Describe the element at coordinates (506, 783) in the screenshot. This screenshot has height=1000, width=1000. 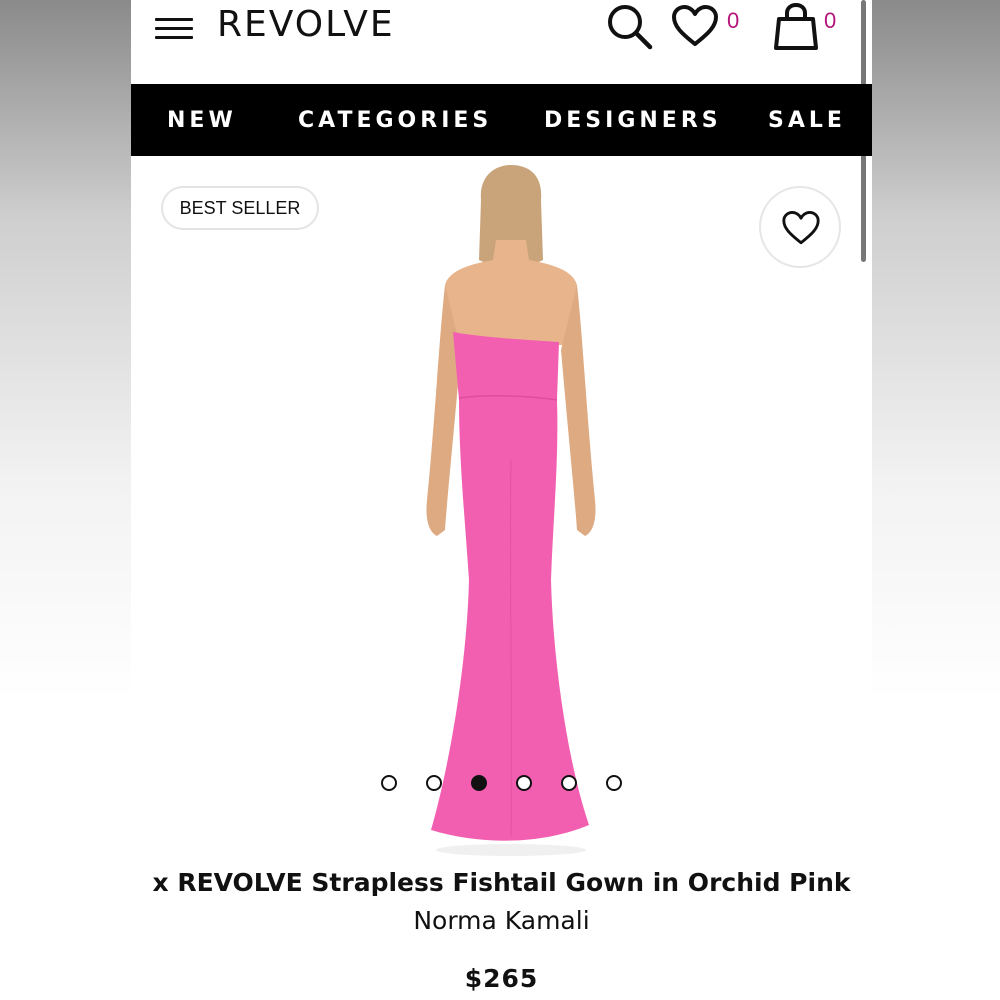
I see `image-carousel-dots` at that location.